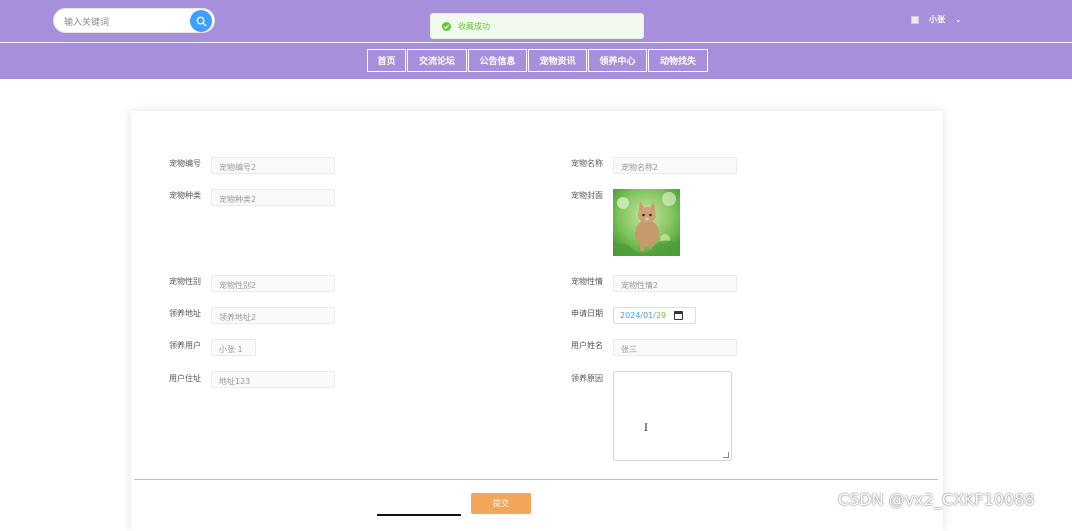 This screenshot has width=1072, height=531. Describe the element at coordinates (273, 283) in the screenshot. I see `pet-gender-field: 宠物性别2` at that location.